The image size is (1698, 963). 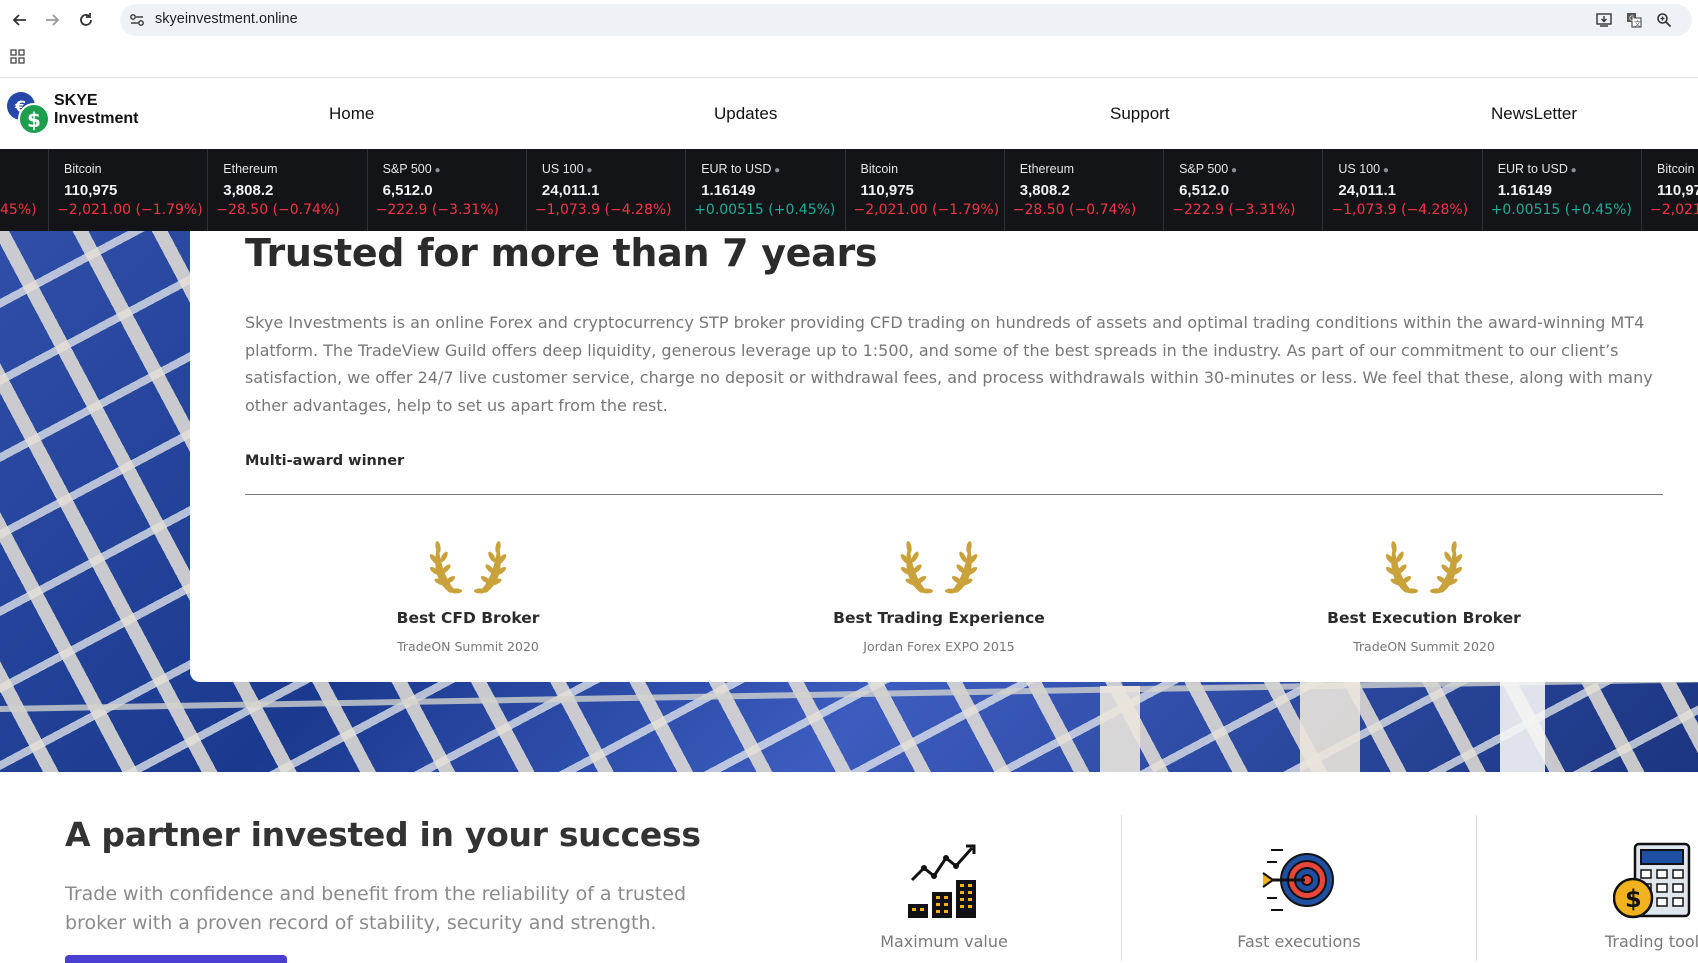 I want to click on nav-home: Home, so click(x=351, y=114).